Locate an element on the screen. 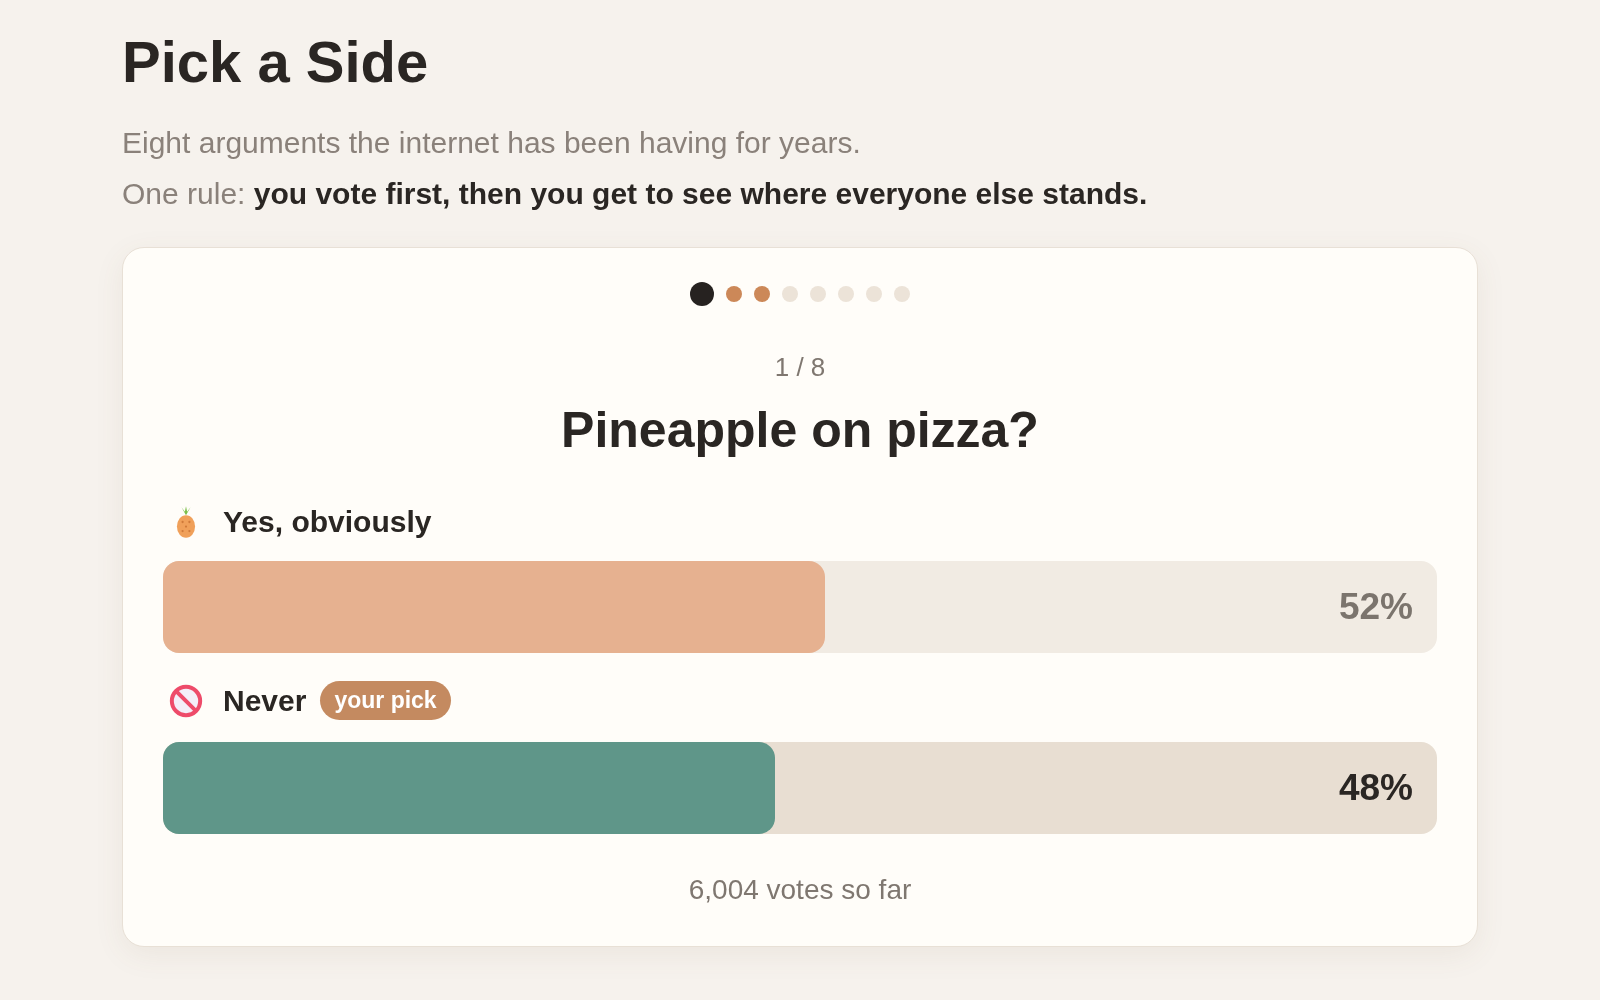 Image resolution: width=1600 pixels, height=1000 pixels. intro-text: One rule: you vote first, then you get to see where everyone else stands. is located at coordinates (635, 194).